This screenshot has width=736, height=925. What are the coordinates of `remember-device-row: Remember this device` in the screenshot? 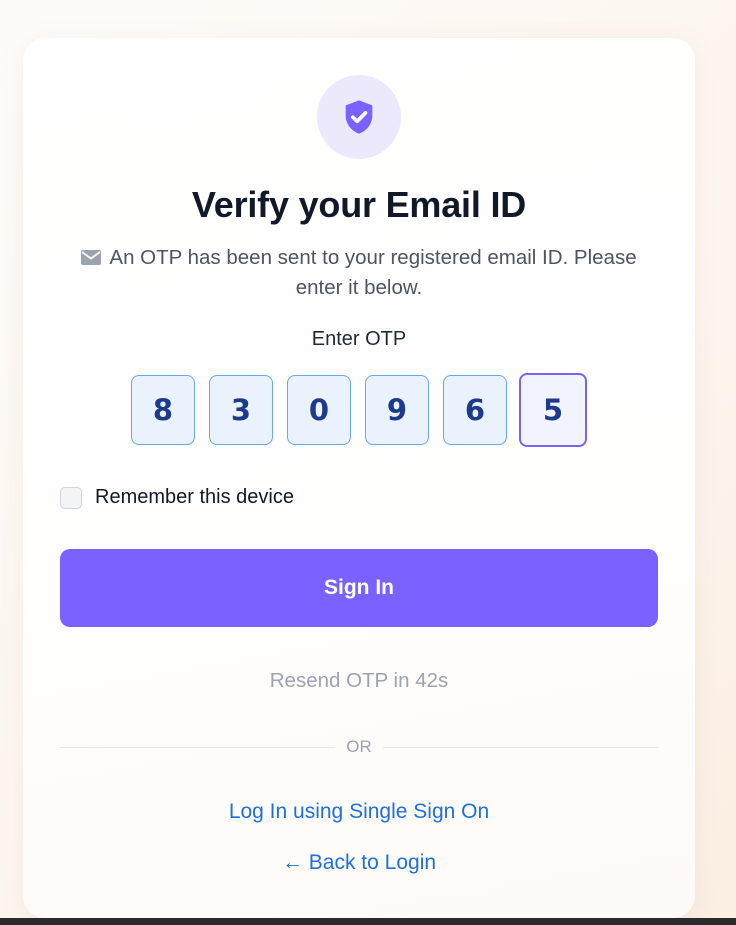 It's located at (177, 497).